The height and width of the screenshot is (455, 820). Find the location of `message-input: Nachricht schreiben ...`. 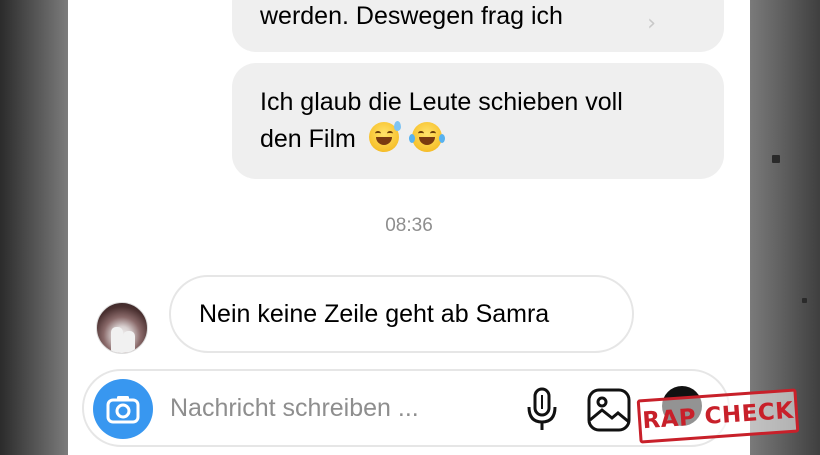

message-input: Nachricht schreiben ... is located at coordinates (294, 408).